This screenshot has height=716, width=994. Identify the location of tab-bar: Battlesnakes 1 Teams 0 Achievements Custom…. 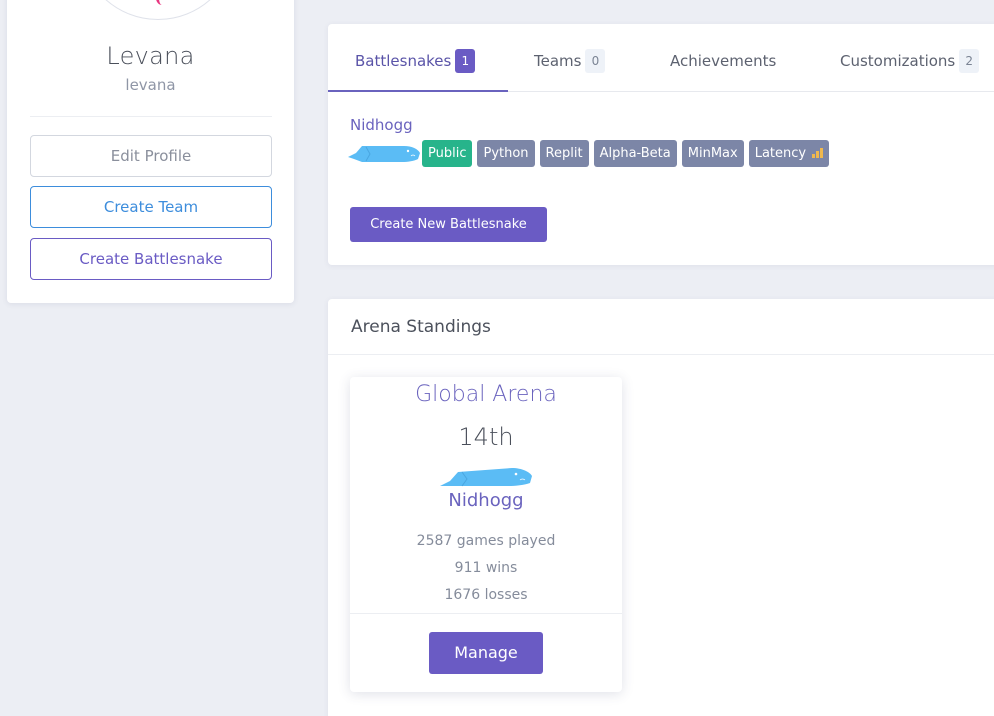
(661, 58).